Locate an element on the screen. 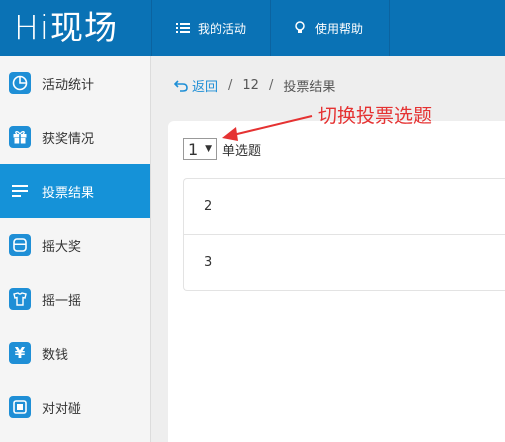 The width and height of the screenshot is (505, 442). sidebar-item-label: 投票结果 is located at coordinates (68, 193).